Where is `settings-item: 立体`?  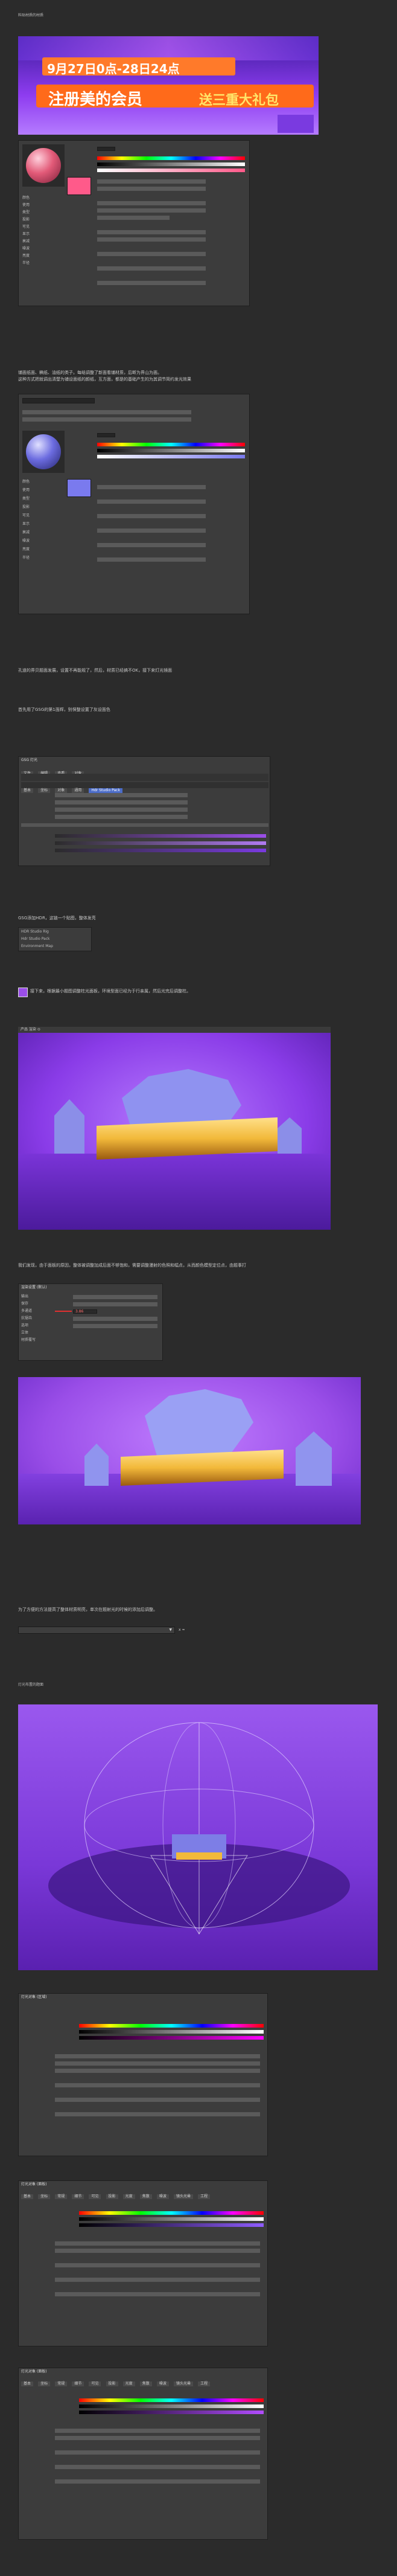 settings-item: 立体 is located at coordinates (39, 1333).